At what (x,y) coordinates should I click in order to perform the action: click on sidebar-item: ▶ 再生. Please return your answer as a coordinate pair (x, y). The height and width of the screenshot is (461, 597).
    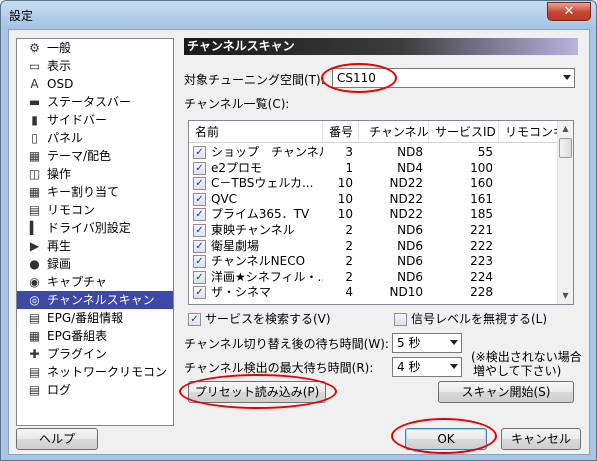
    Looking at the image, I should click on (95, 246).